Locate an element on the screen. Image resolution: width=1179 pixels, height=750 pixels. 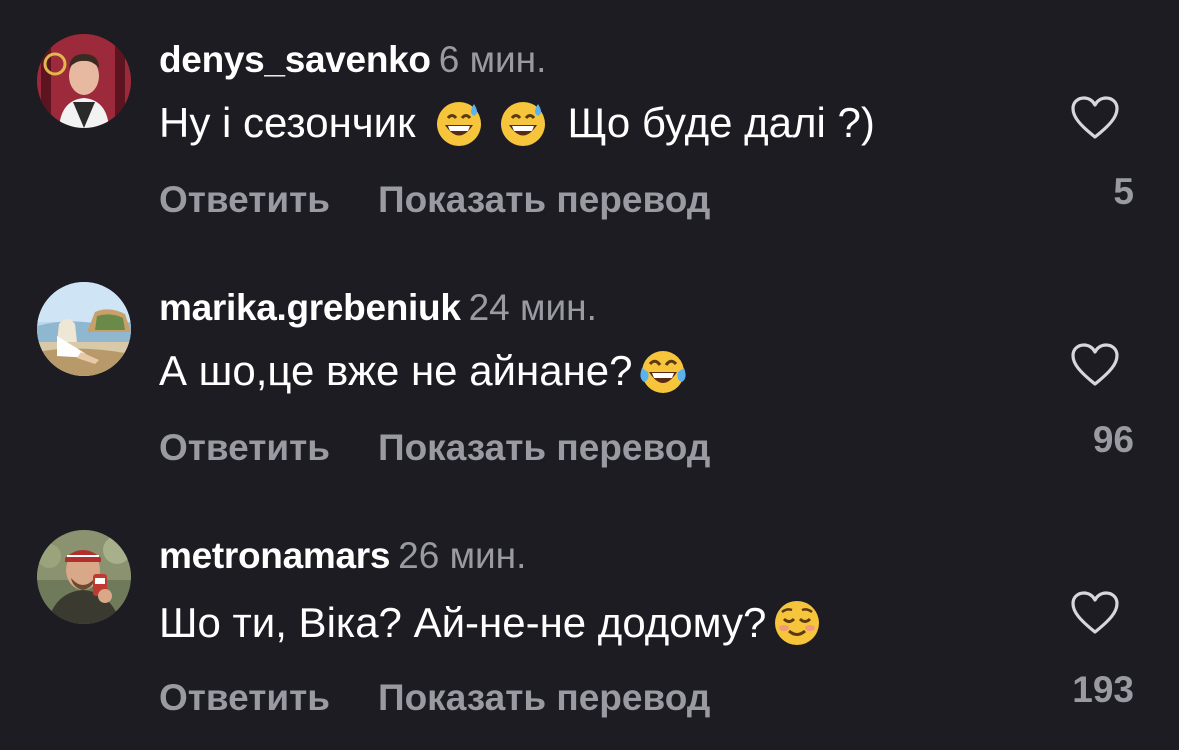
comment-header: marika.grebeniuk 24 мин. is located at coordinates (378, 308).